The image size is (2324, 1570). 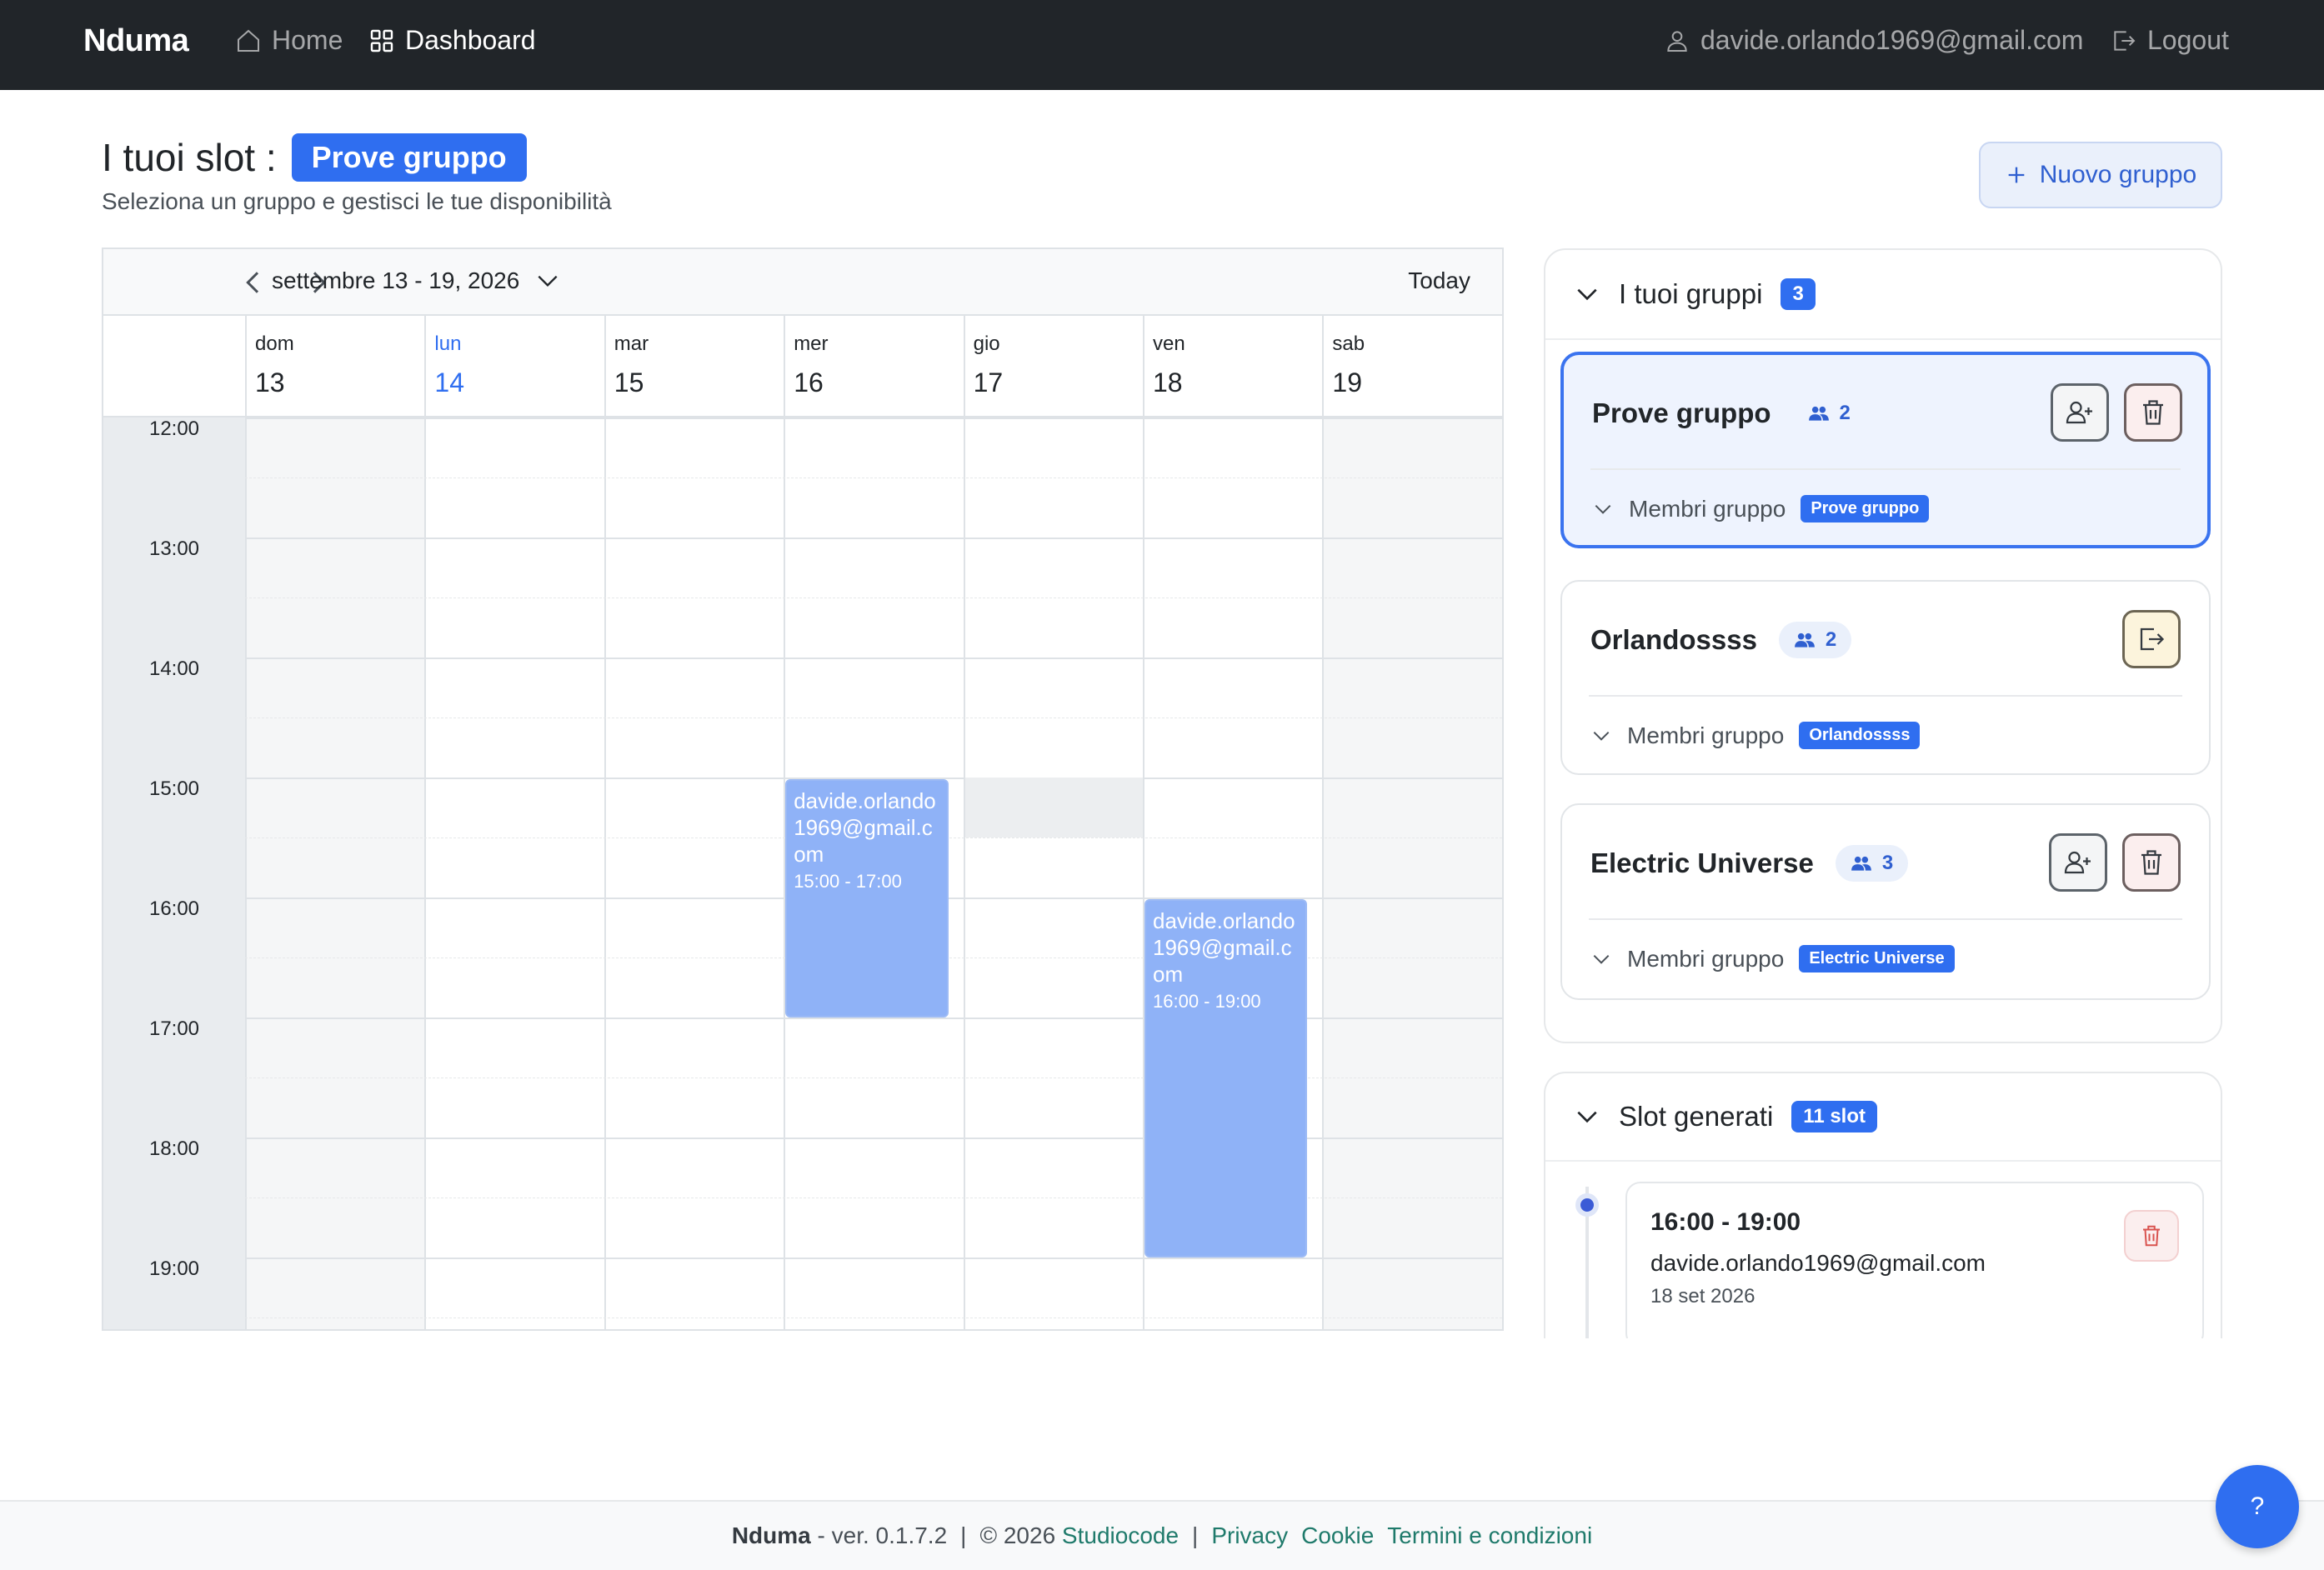 I want to click on help-button: ?, so click(x=2258, y=1506).